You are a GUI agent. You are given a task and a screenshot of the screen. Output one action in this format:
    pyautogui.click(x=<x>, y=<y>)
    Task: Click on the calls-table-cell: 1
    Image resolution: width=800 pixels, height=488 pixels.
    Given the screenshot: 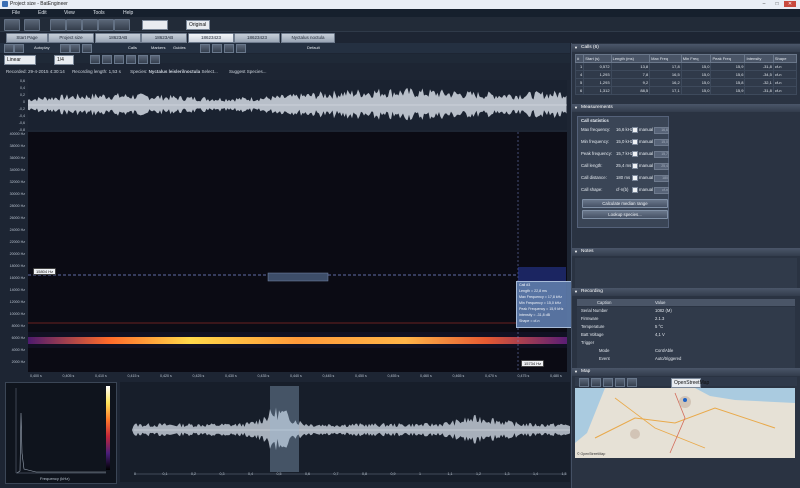 What is the action you would take?
    pyautogui.click(x=579, y=66)
    